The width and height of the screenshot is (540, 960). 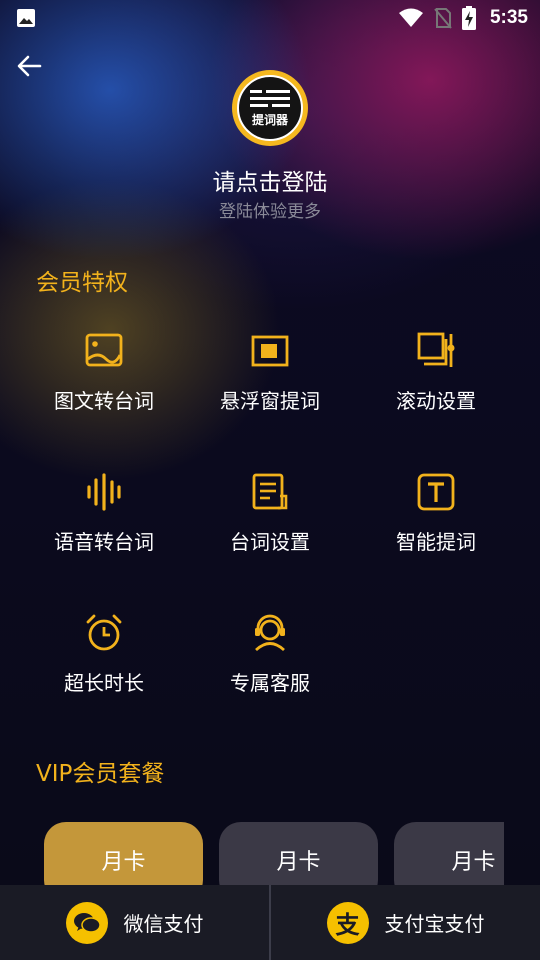 I want to click on payment-bar: 微信支付 支 支付宝支付, so click(x=270, y=922).